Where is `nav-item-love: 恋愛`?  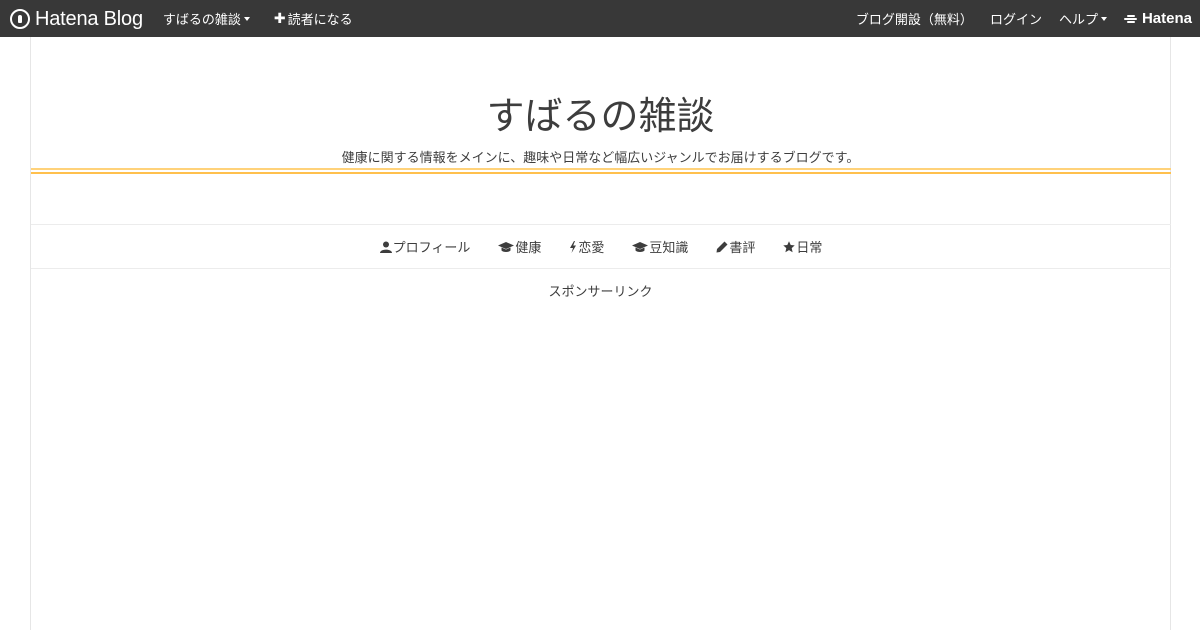
nav-item-love: 恋愛 is located at coordinates (586, 246).